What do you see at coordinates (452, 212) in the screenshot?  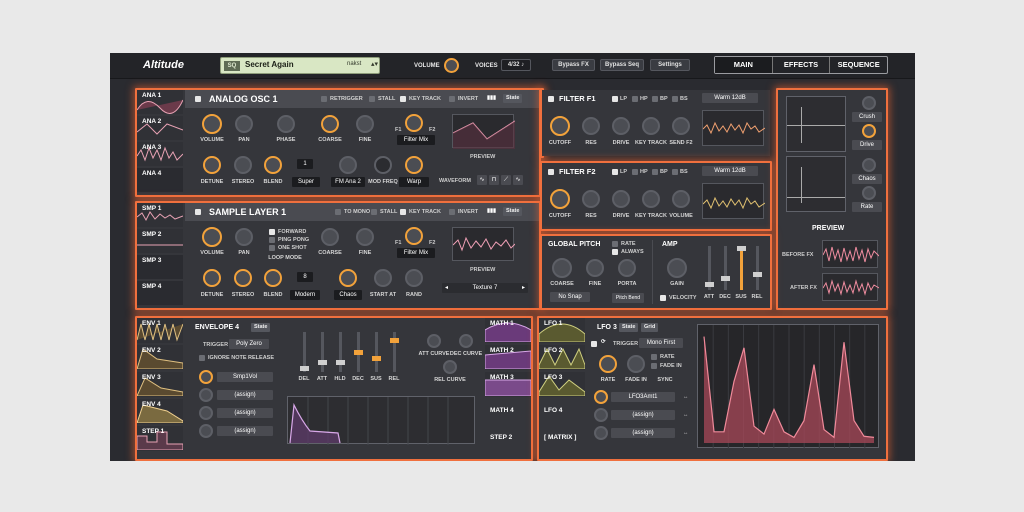 I see `smp-invert-checkbox` at bounding box center [452, 212].